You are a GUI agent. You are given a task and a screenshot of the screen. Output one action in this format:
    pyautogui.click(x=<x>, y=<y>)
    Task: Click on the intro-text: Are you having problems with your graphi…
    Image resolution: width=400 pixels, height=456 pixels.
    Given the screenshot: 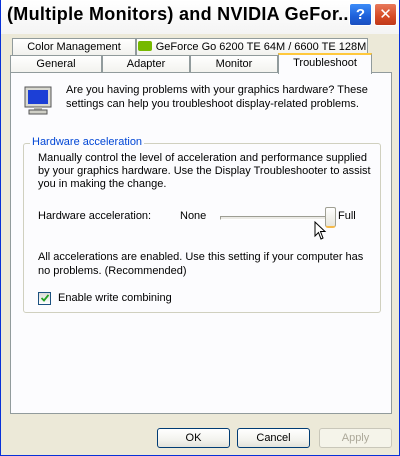 What is the action you would take?
    pyautogui.click(x=217, y=97)
    